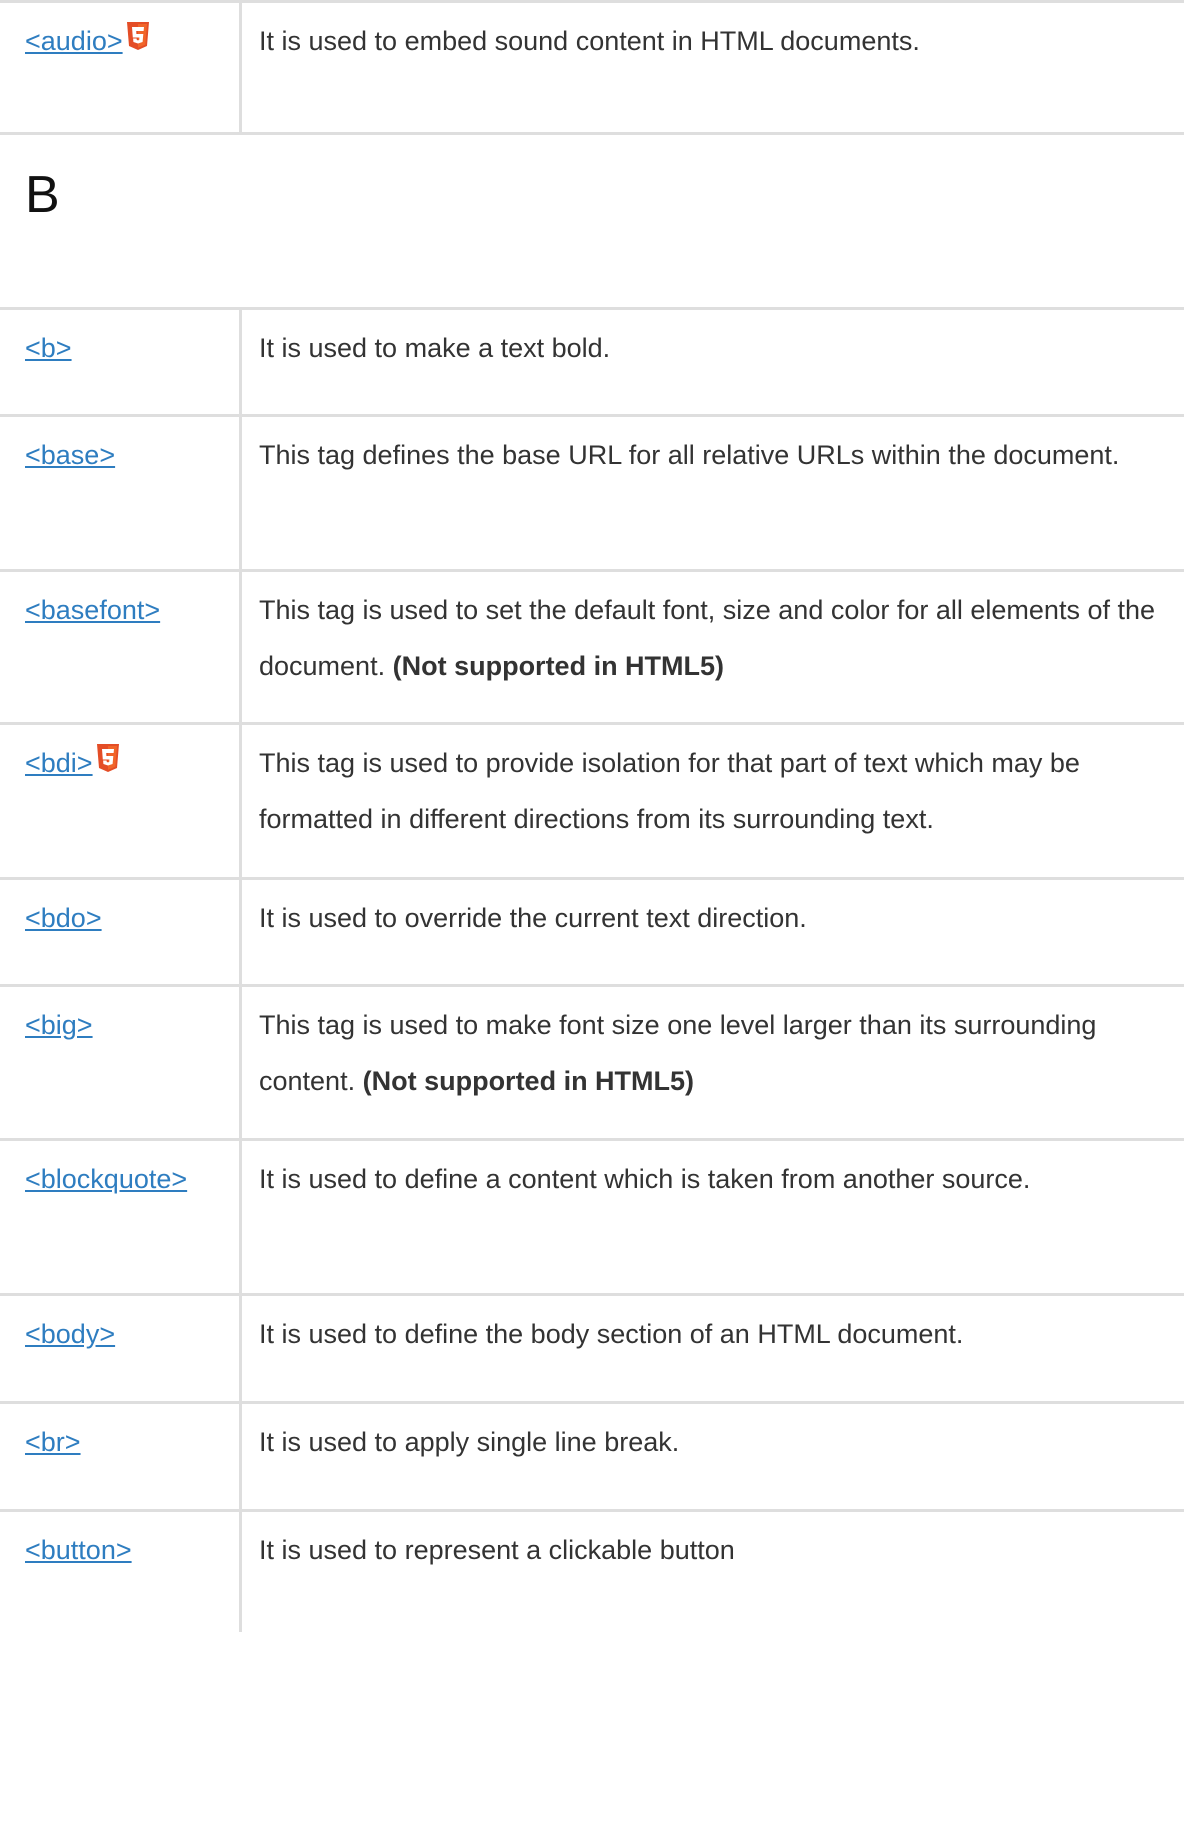 Image resolution: width=1184 pixels, height=1832 pixels. What do you see at coordinates (121, 932) in the screenshot?
I see `tag-cell: <bdo>` at bounding box center [121, 932].